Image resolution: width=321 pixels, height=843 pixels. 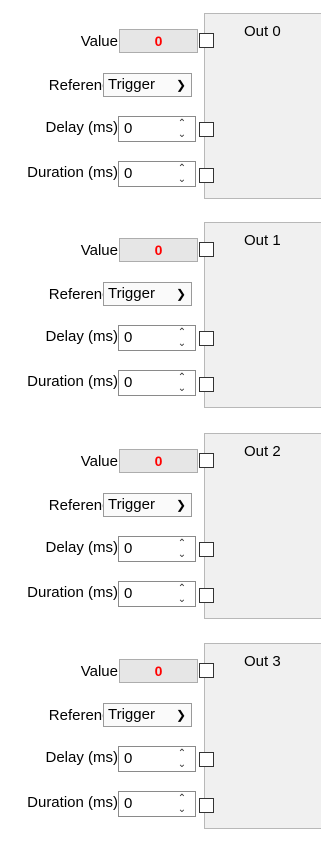 I want to click on output-panel: Out 3, so click(x=262, y=736).